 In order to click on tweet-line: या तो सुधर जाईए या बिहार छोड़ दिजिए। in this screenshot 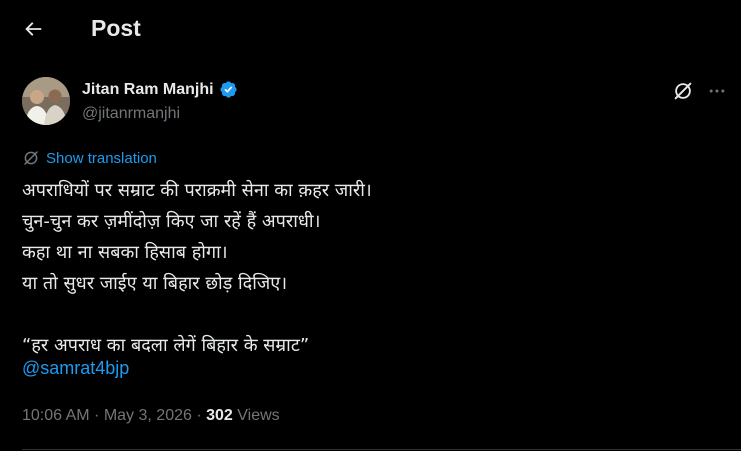, I will do `click(155, 283)`.